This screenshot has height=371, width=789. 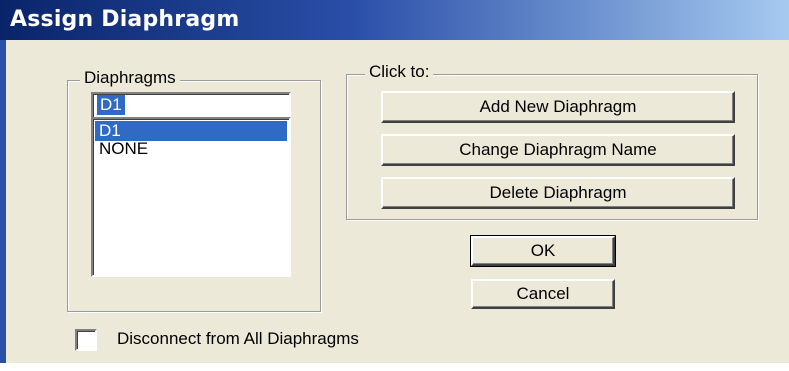 What do you see at coordinates (86, 340) in the screenshot?
I see `disconnect-checkbox` at bounding box center [86, 340].